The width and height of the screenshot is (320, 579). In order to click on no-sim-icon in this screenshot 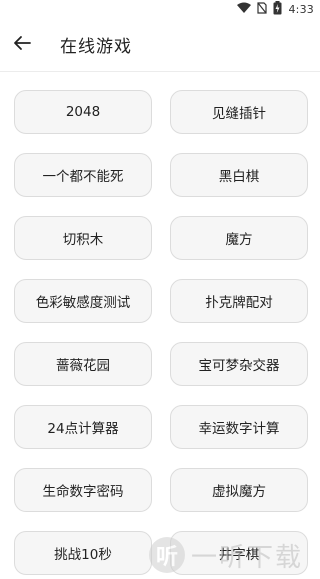, I will do `click(262, 9)`.